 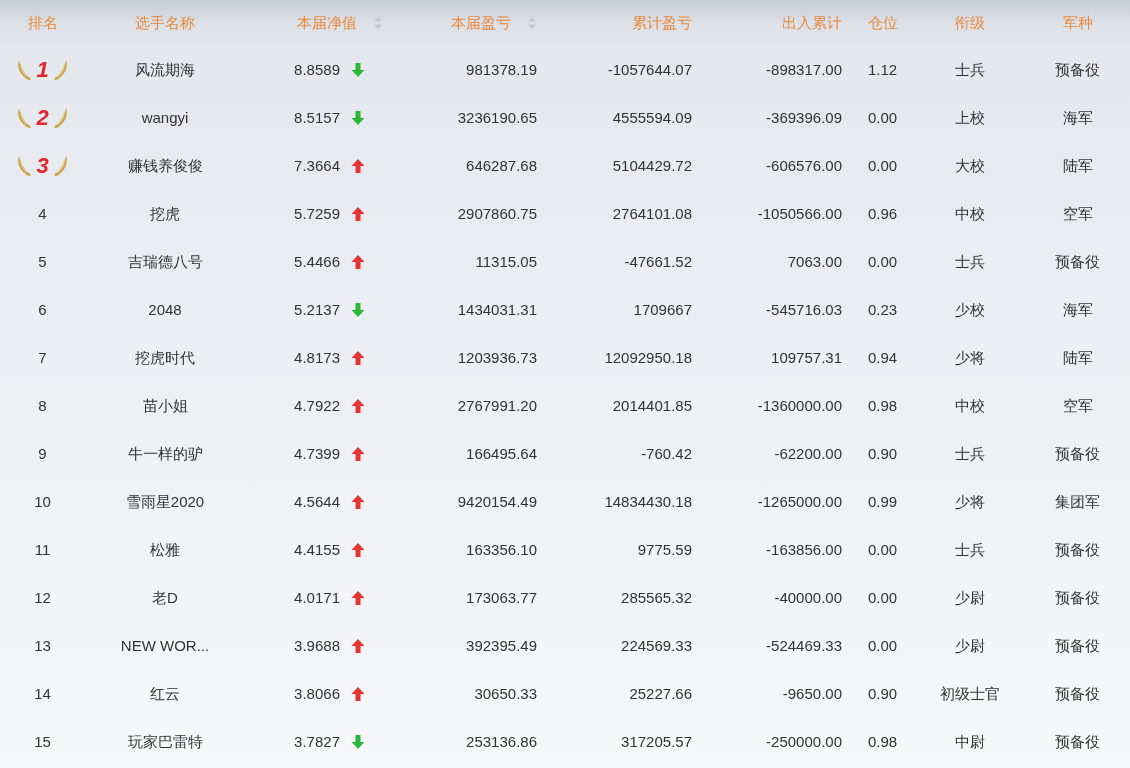 What do you see at coordinates (497, 501) in the screenshot?
I see `table-cell-text: 9420154.49` at bounding box center [497, 501].